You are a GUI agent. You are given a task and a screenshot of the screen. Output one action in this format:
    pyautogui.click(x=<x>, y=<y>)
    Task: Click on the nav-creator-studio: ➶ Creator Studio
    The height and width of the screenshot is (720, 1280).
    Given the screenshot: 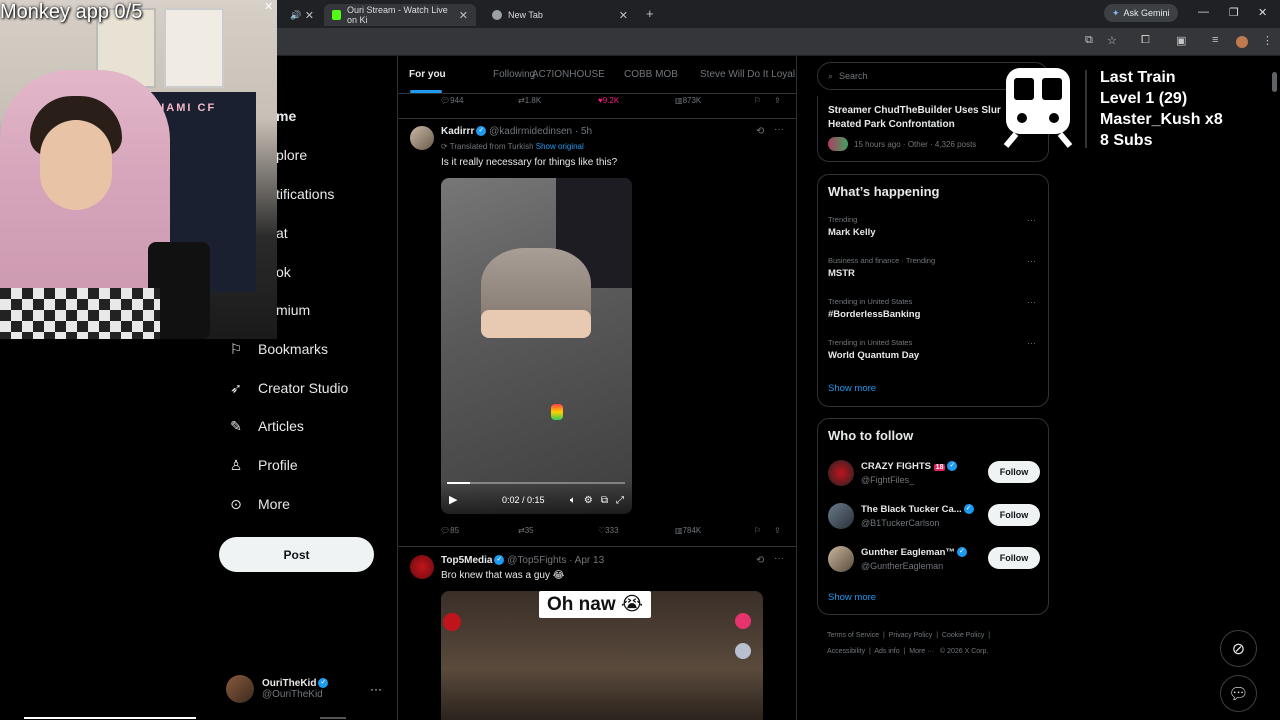 What is the action you would take?
    pyautogui.click(x=288, y=388)
    